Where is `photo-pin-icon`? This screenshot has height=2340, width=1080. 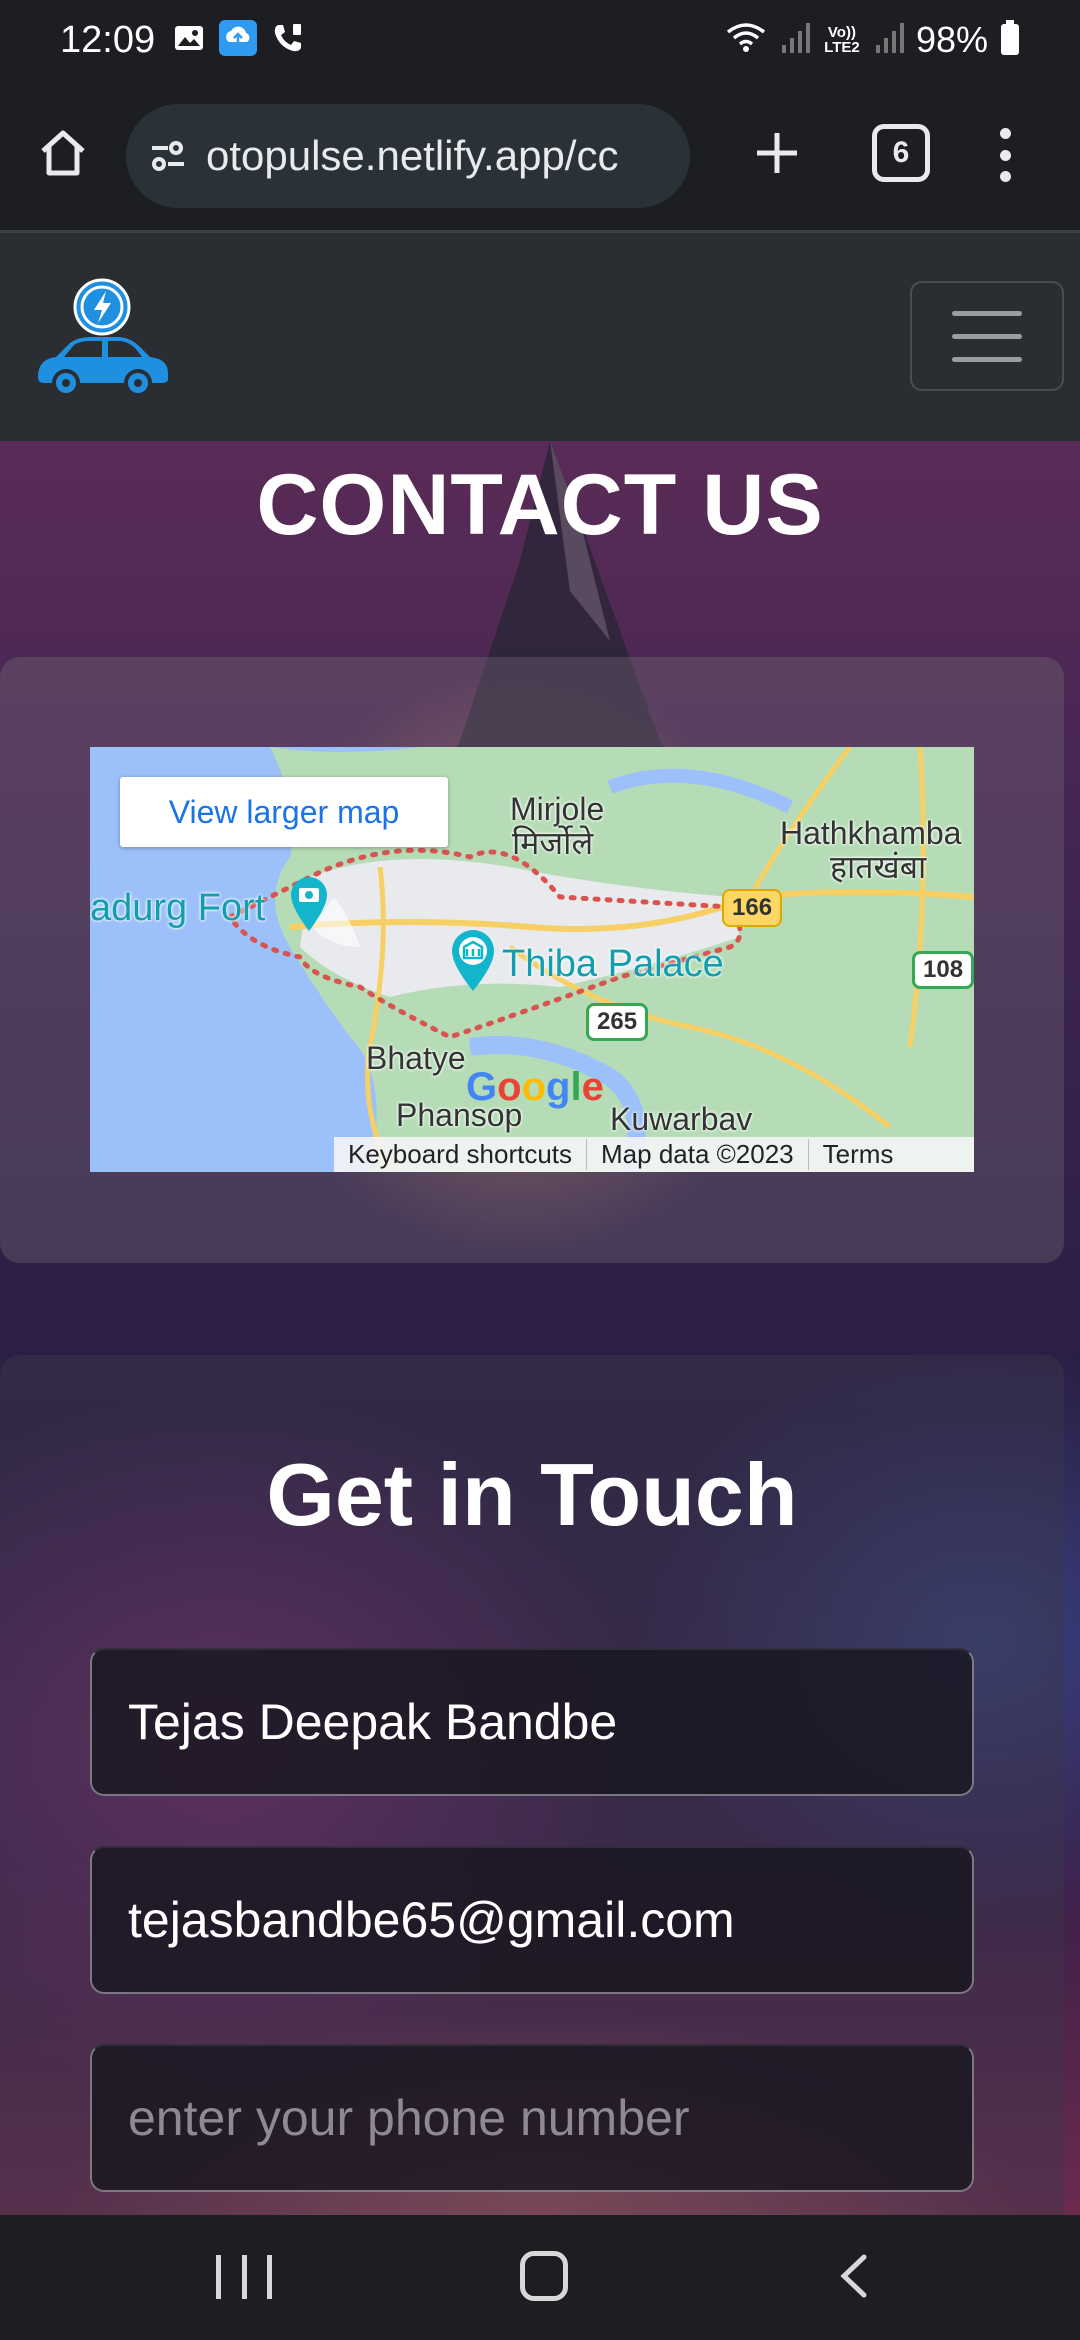
photo-pin-icon is located at coordinates (309, 905).